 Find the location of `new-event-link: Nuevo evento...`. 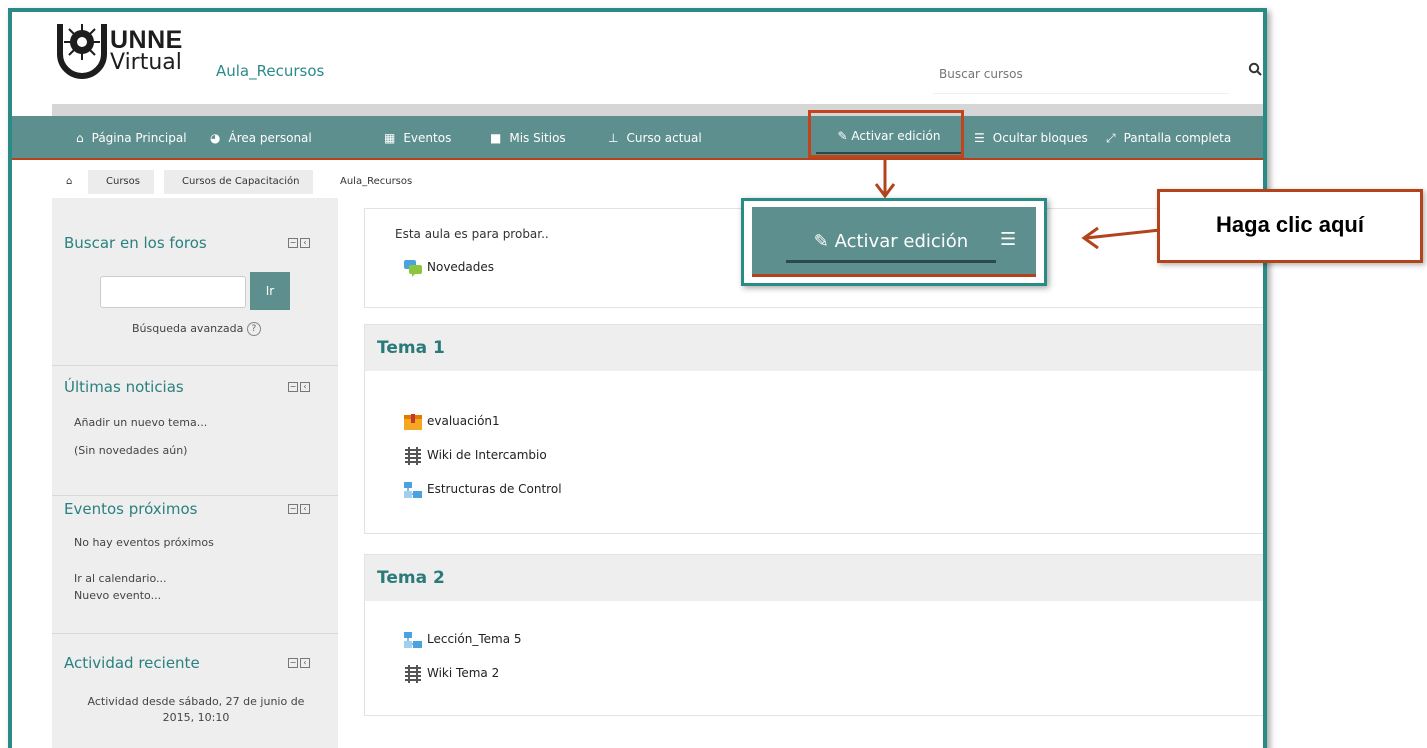

new-event-link: Nuevo evento... is located at coordinates (117, 595).